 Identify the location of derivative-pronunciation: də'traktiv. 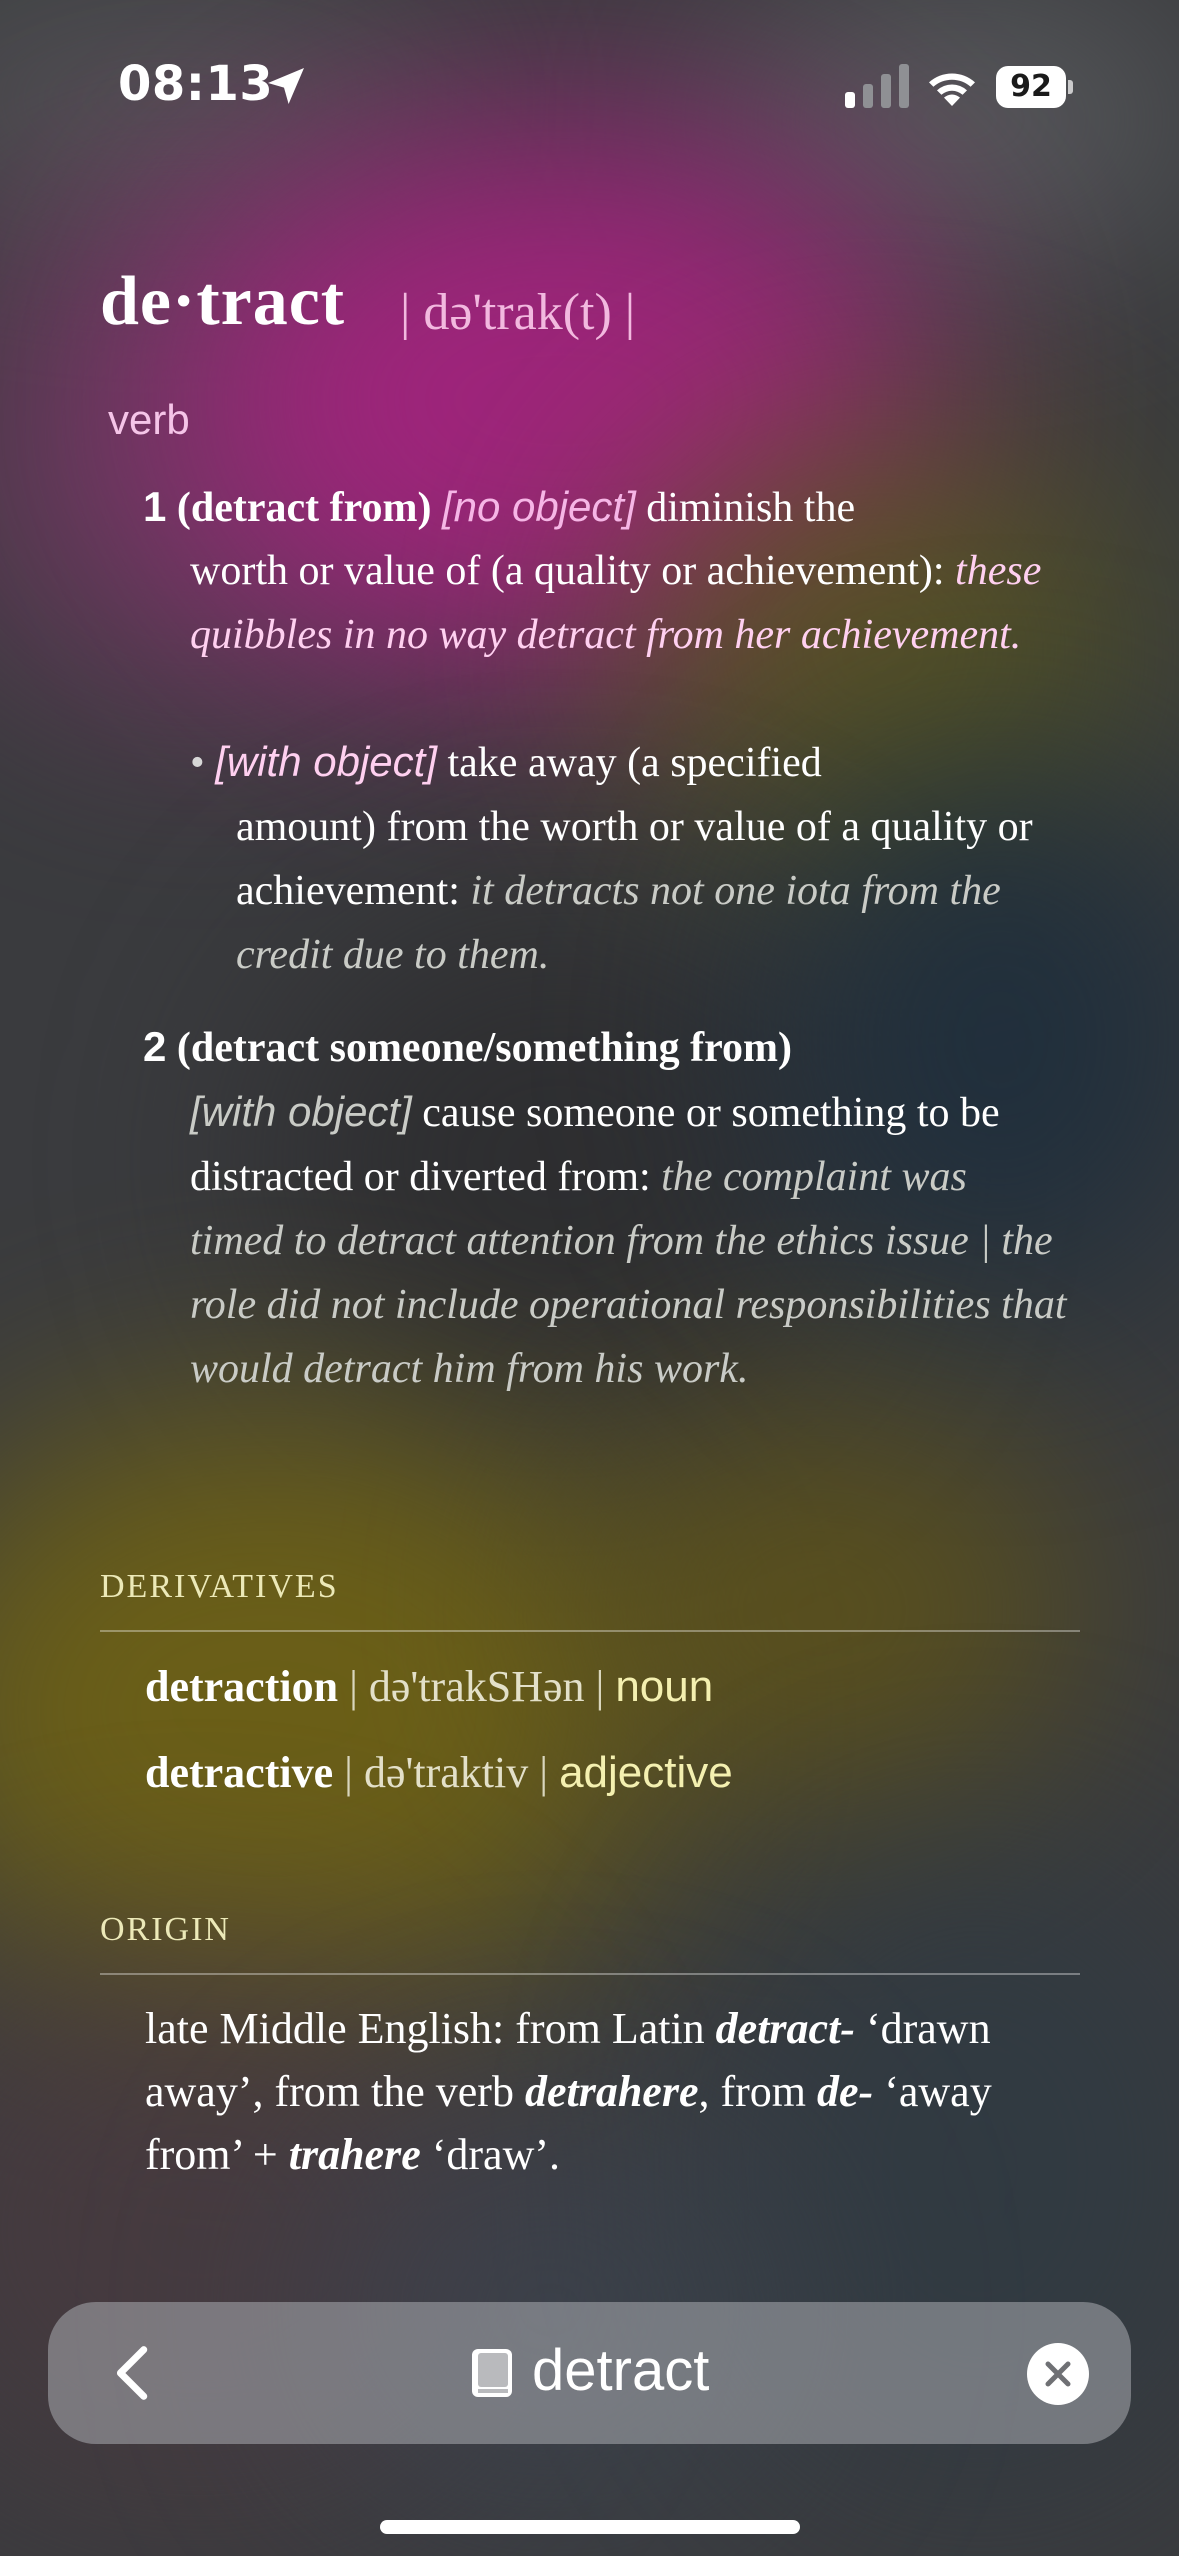
(446, 1772).